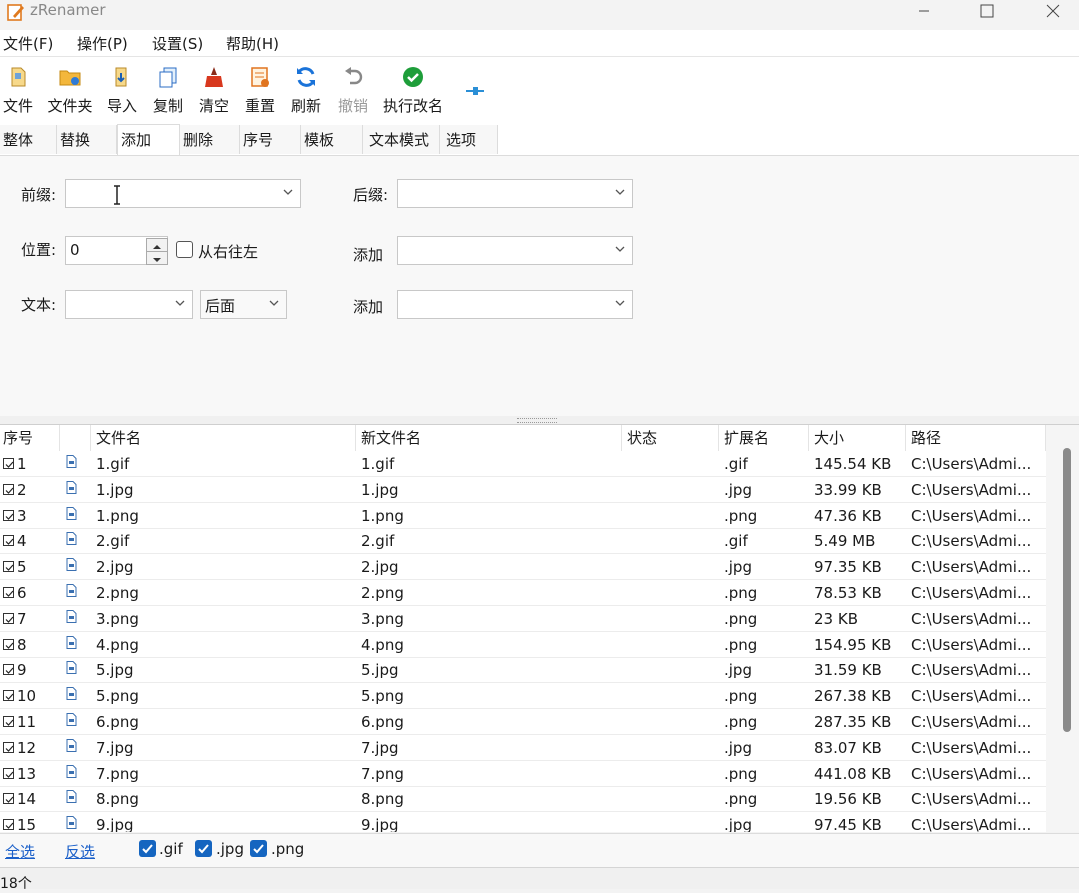 The height and width of the screenshot is (893, 1079). Describe the element at coordinates (171, 849) in the screenshot. I see `gif-filter-label: .gif` at that location.